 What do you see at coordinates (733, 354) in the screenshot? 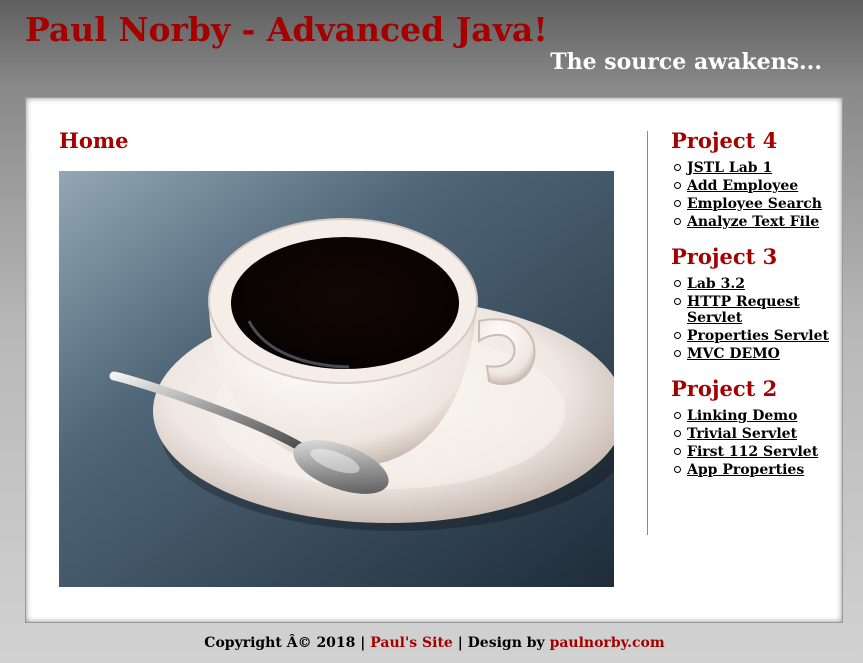
I see `link-mvc-demo: MVC DEMO` at bounding box center [733, 354].